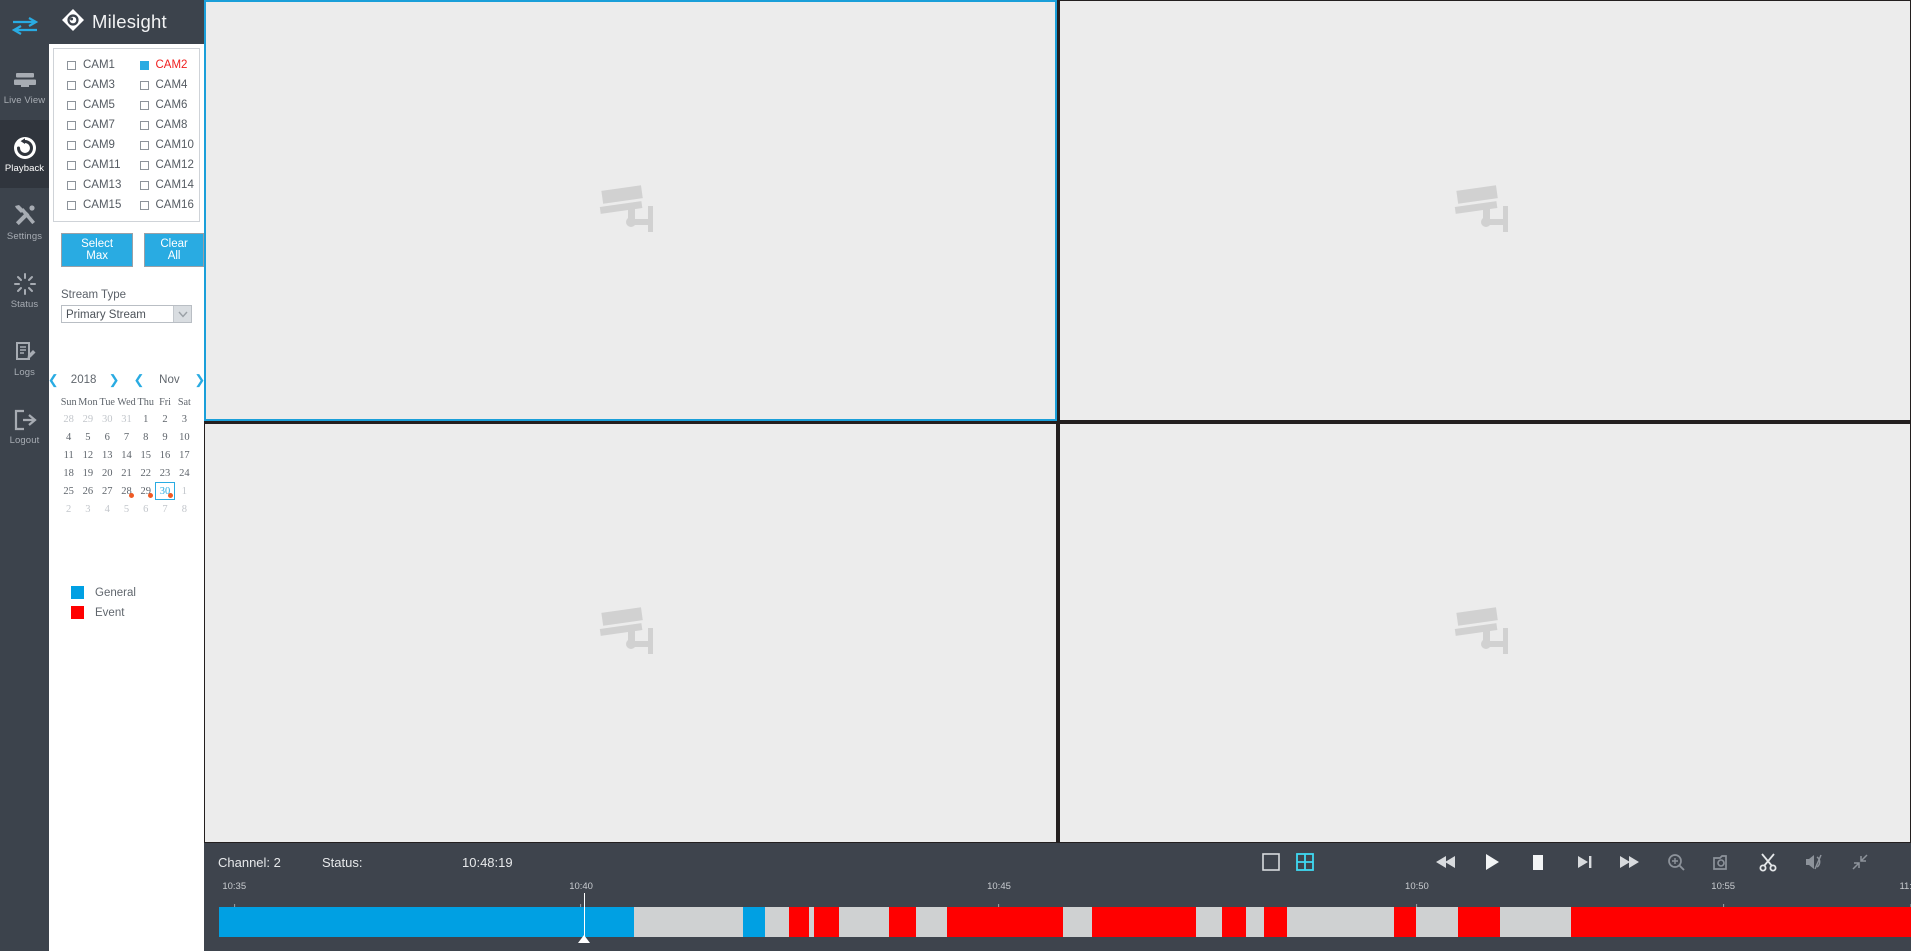 The height and width of the screenshot is (951, 1911). Describe the element at coordinates (1305, 862) in the screenshot. I see `layout-2x2-button` at that location.